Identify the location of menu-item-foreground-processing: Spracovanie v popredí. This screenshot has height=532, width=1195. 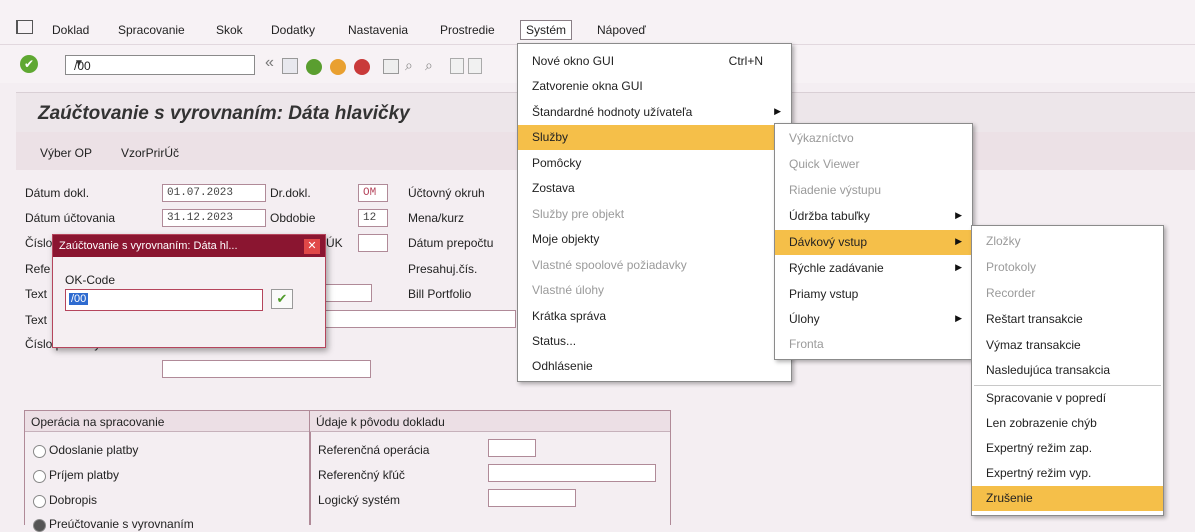
(1067, 398).